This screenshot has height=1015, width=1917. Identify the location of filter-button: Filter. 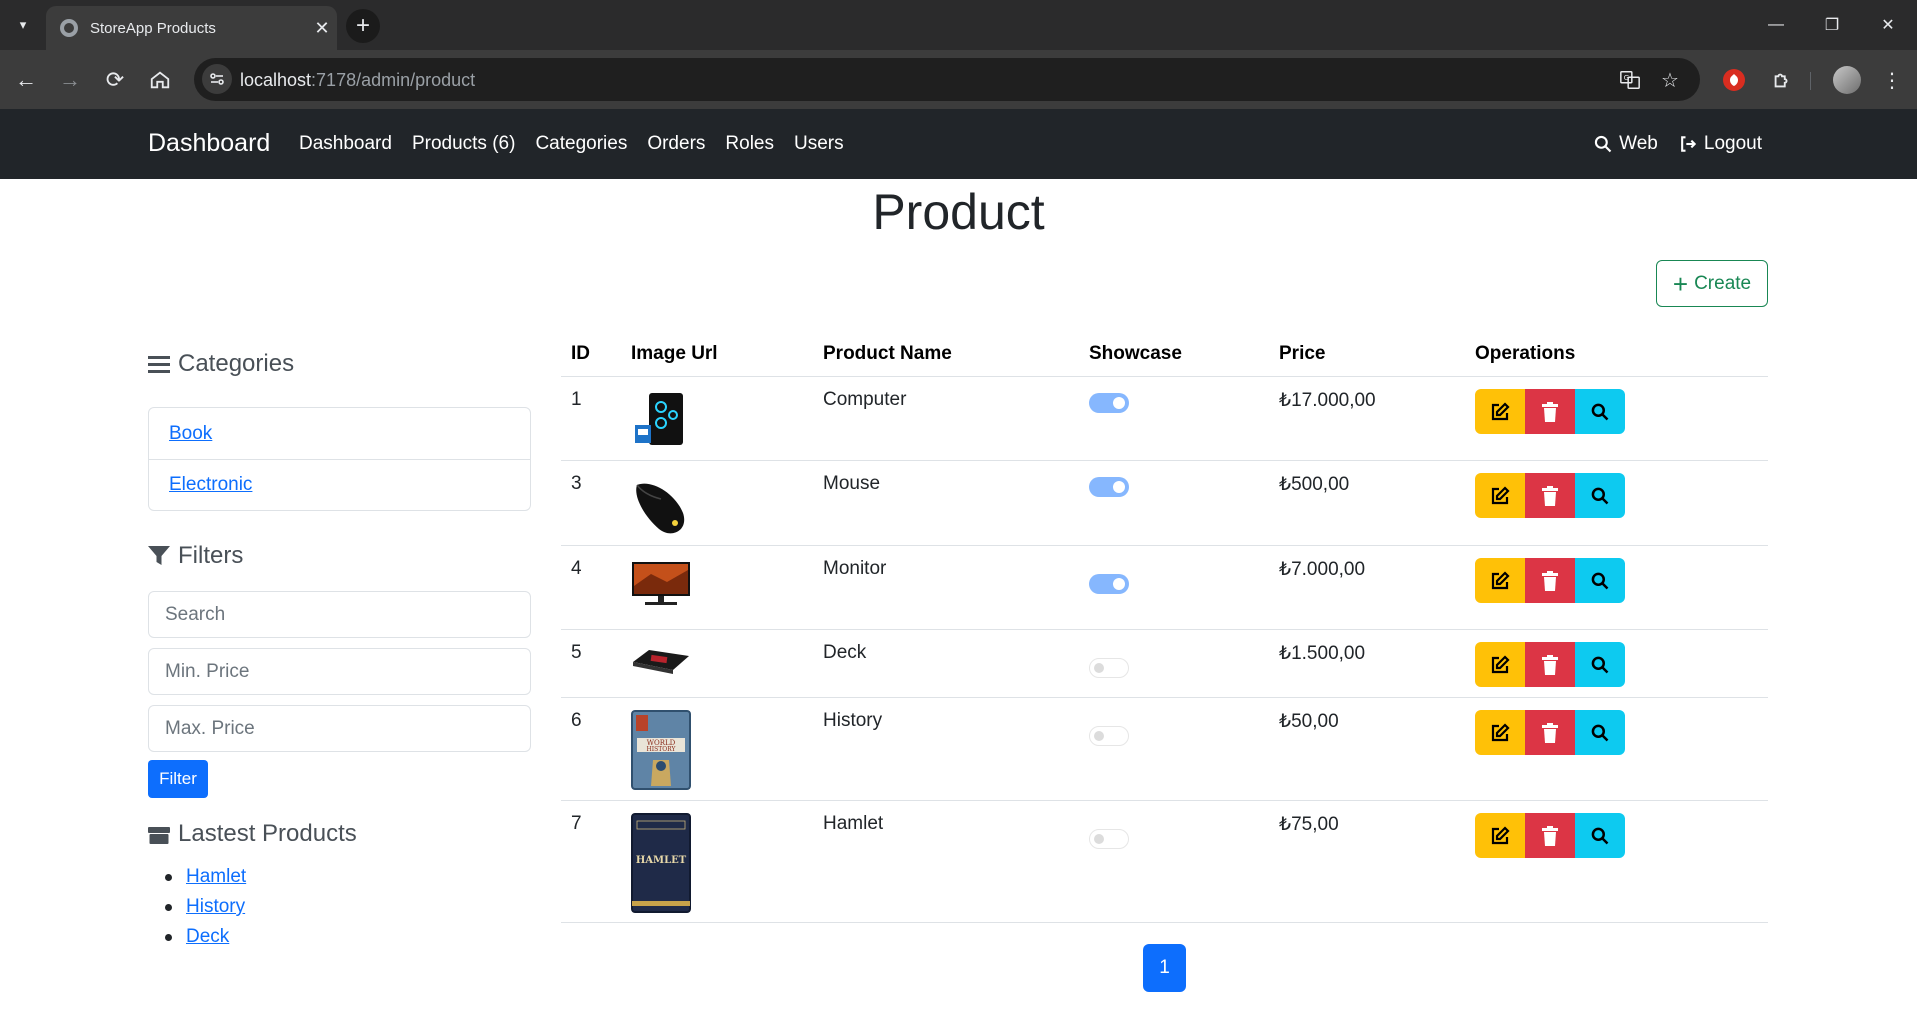
(178, 779).